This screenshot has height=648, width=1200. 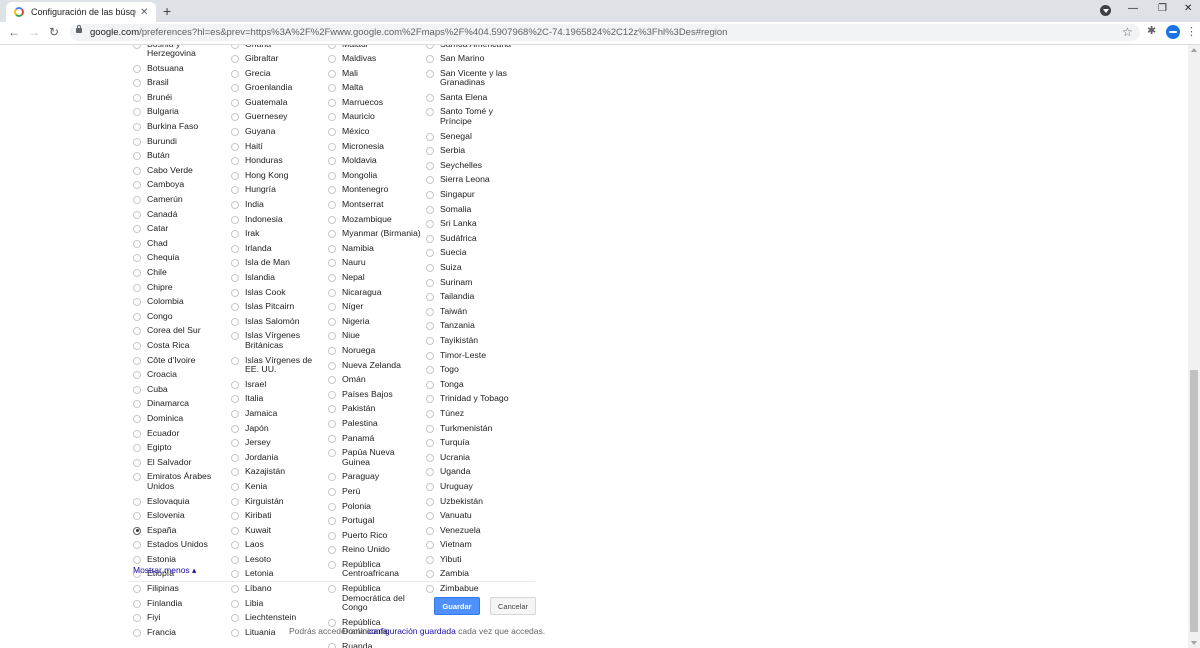 What do you see at coordinates (79, 29) in the screenshot?
I see `lock-icon` at bounding box center [79, 29].